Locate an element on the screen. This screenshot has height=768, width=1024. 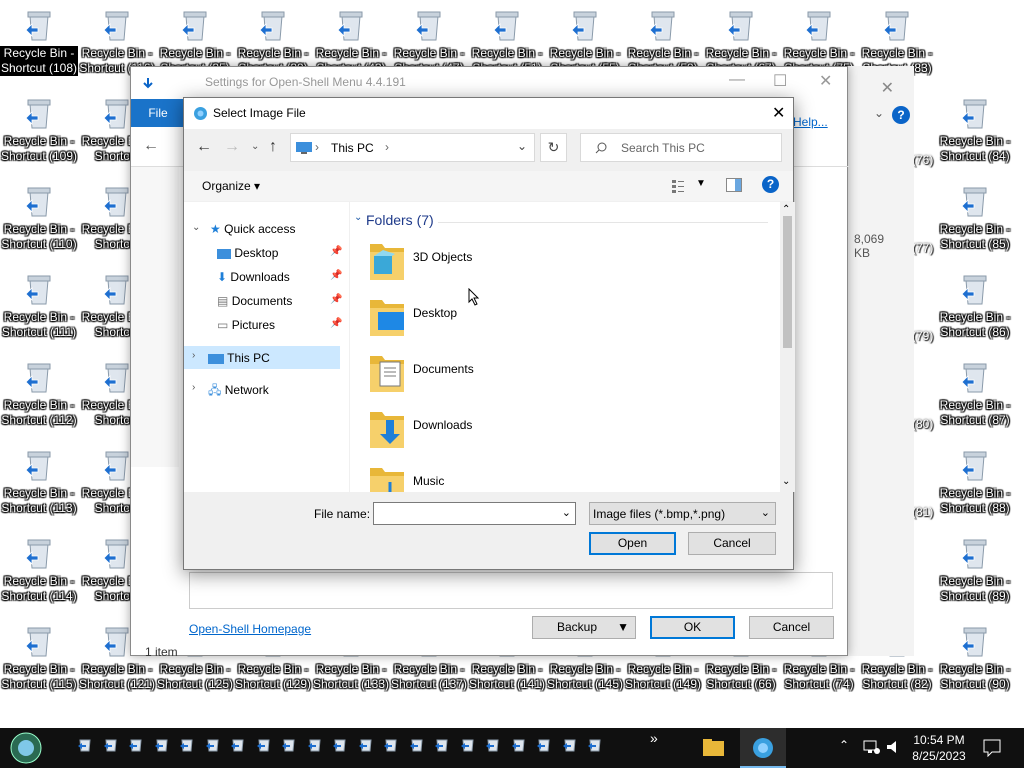
folder-item: Documents is located at coordinates (518, 376).